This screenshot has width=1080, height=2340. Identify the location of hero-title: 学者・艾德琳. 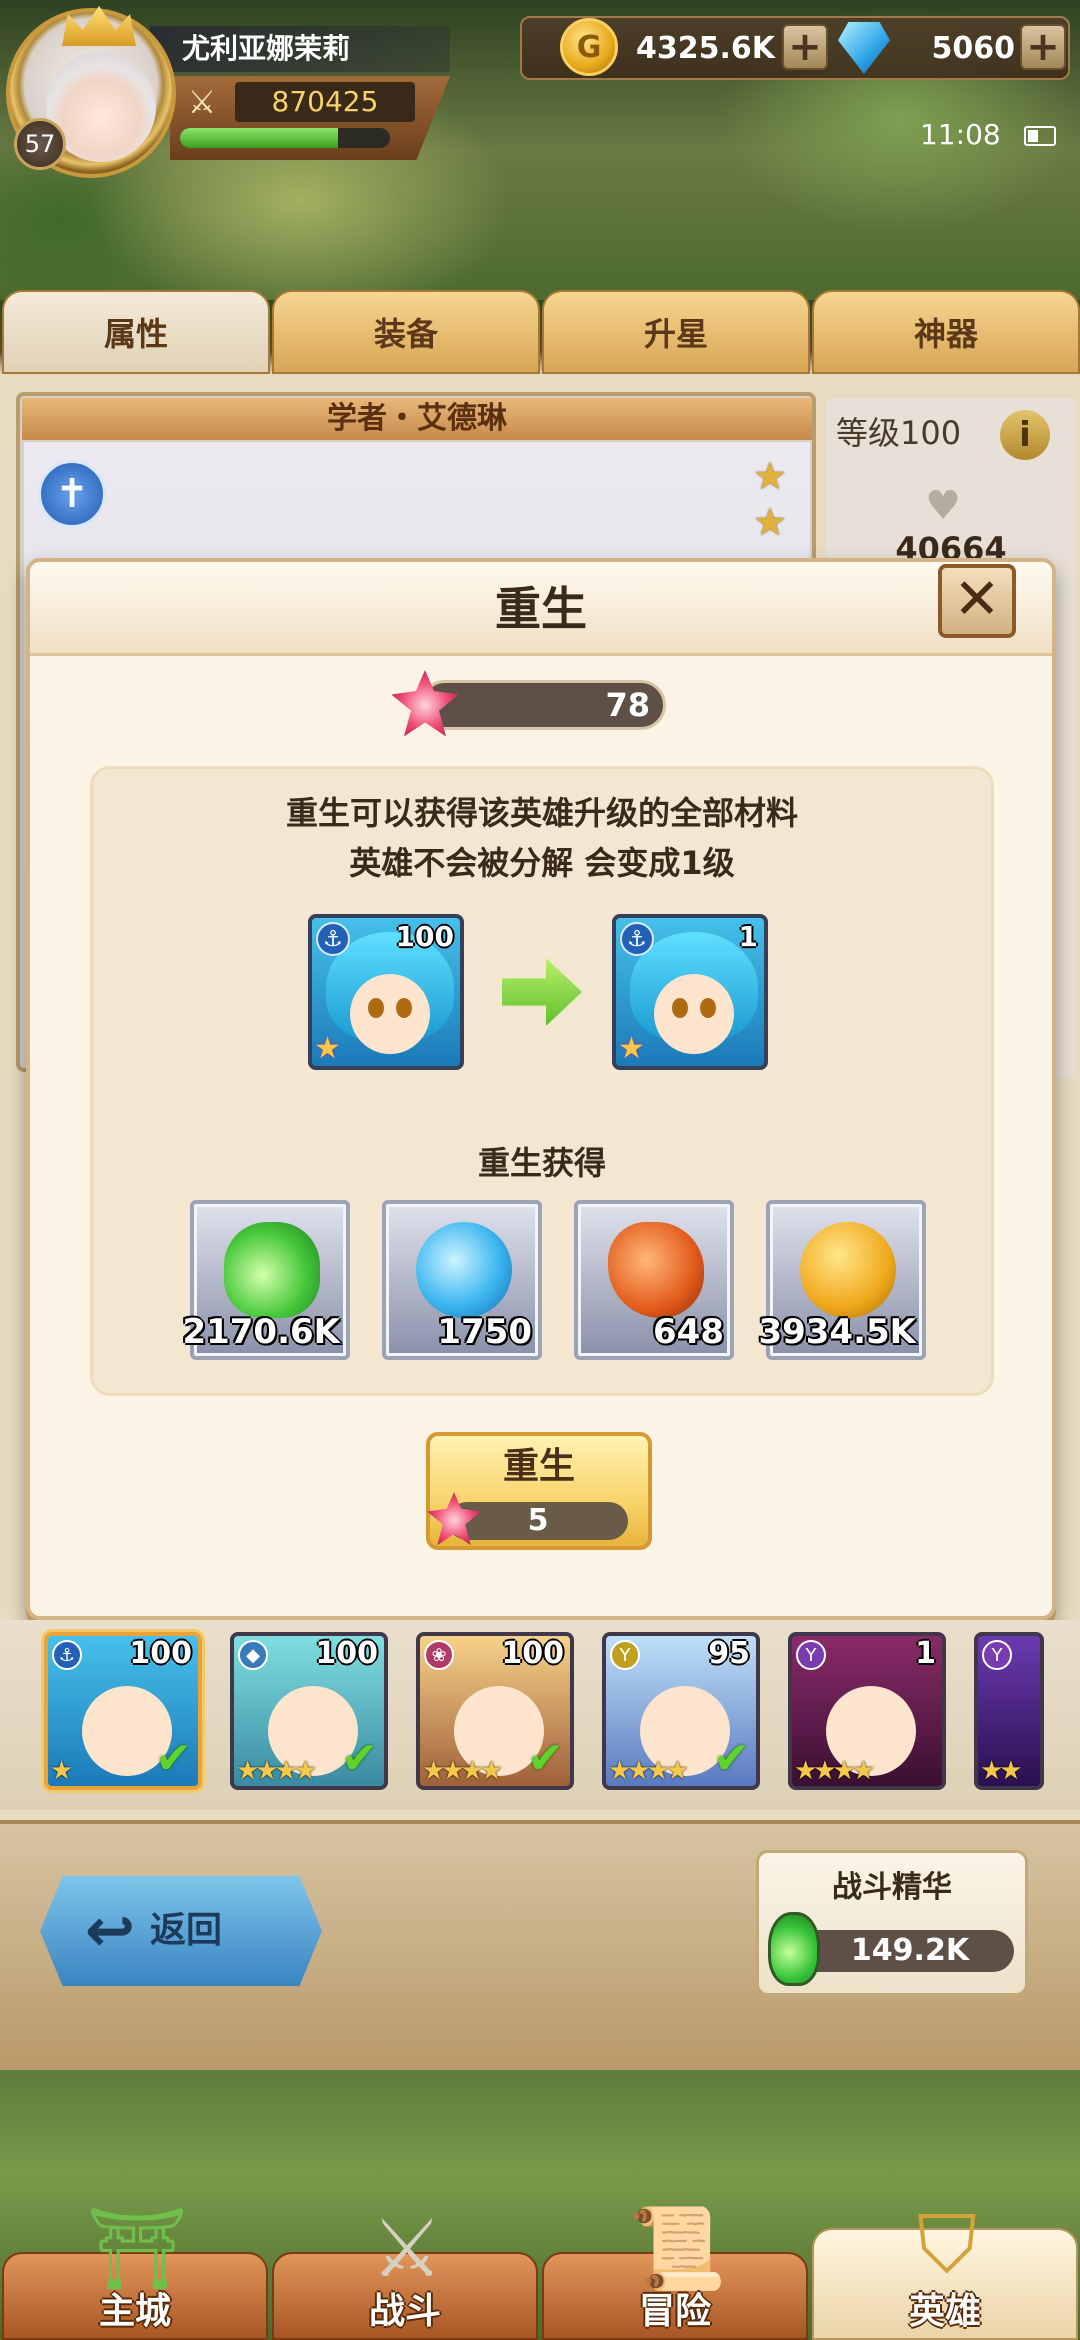
(417, 419).